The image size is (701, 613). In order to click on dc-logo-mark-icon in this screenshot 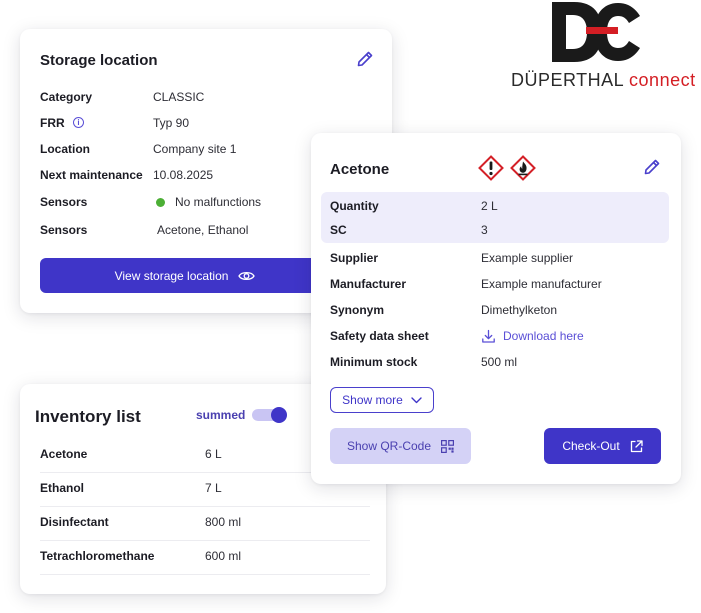, I will do `click(596, 32)`.